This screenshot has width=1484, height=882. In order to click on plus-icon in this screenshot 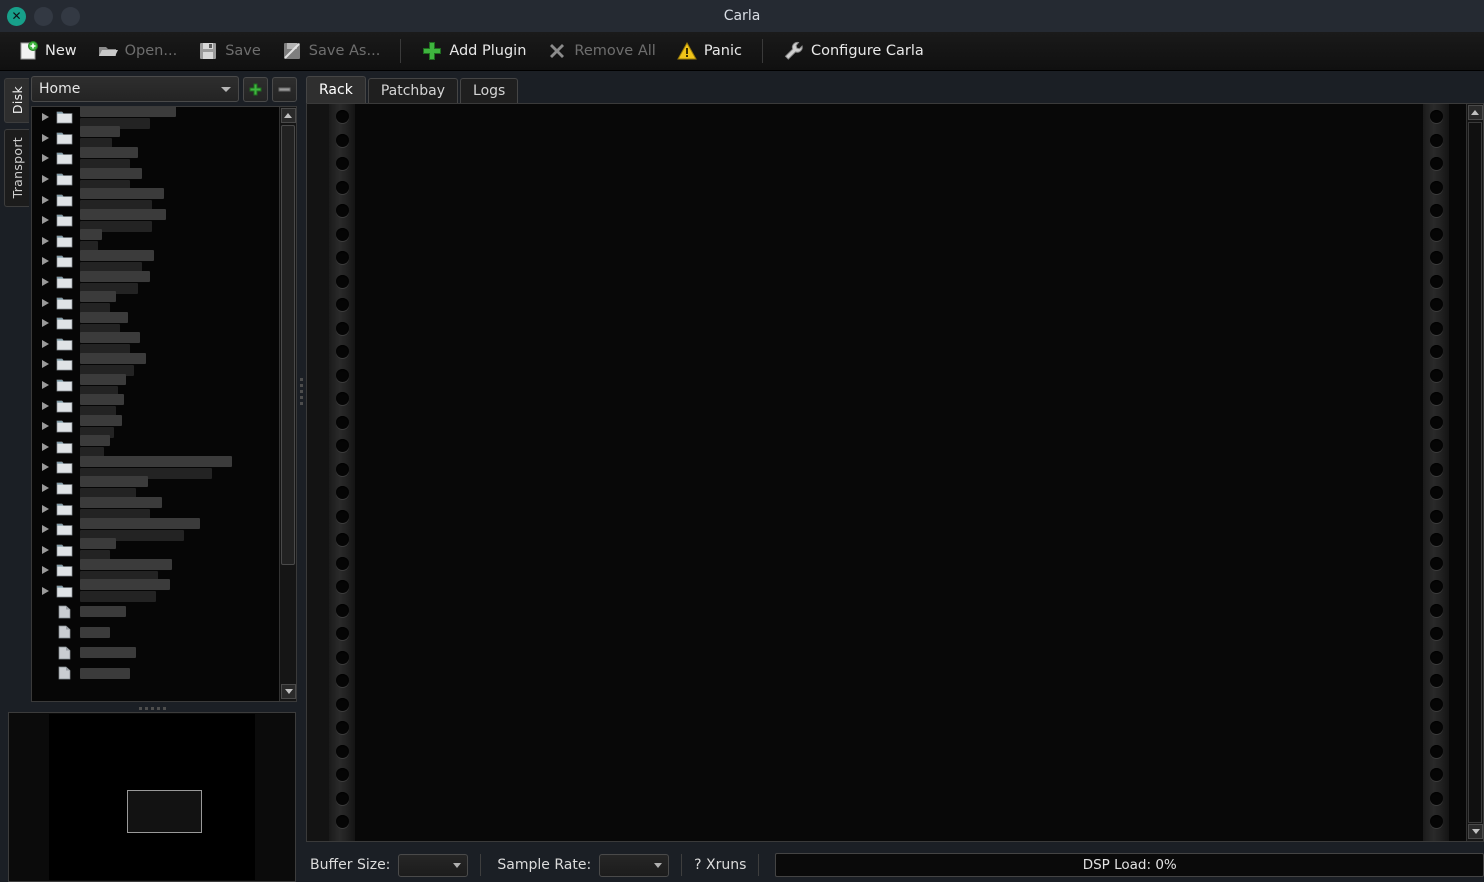, I will do `click(432, 51)`.